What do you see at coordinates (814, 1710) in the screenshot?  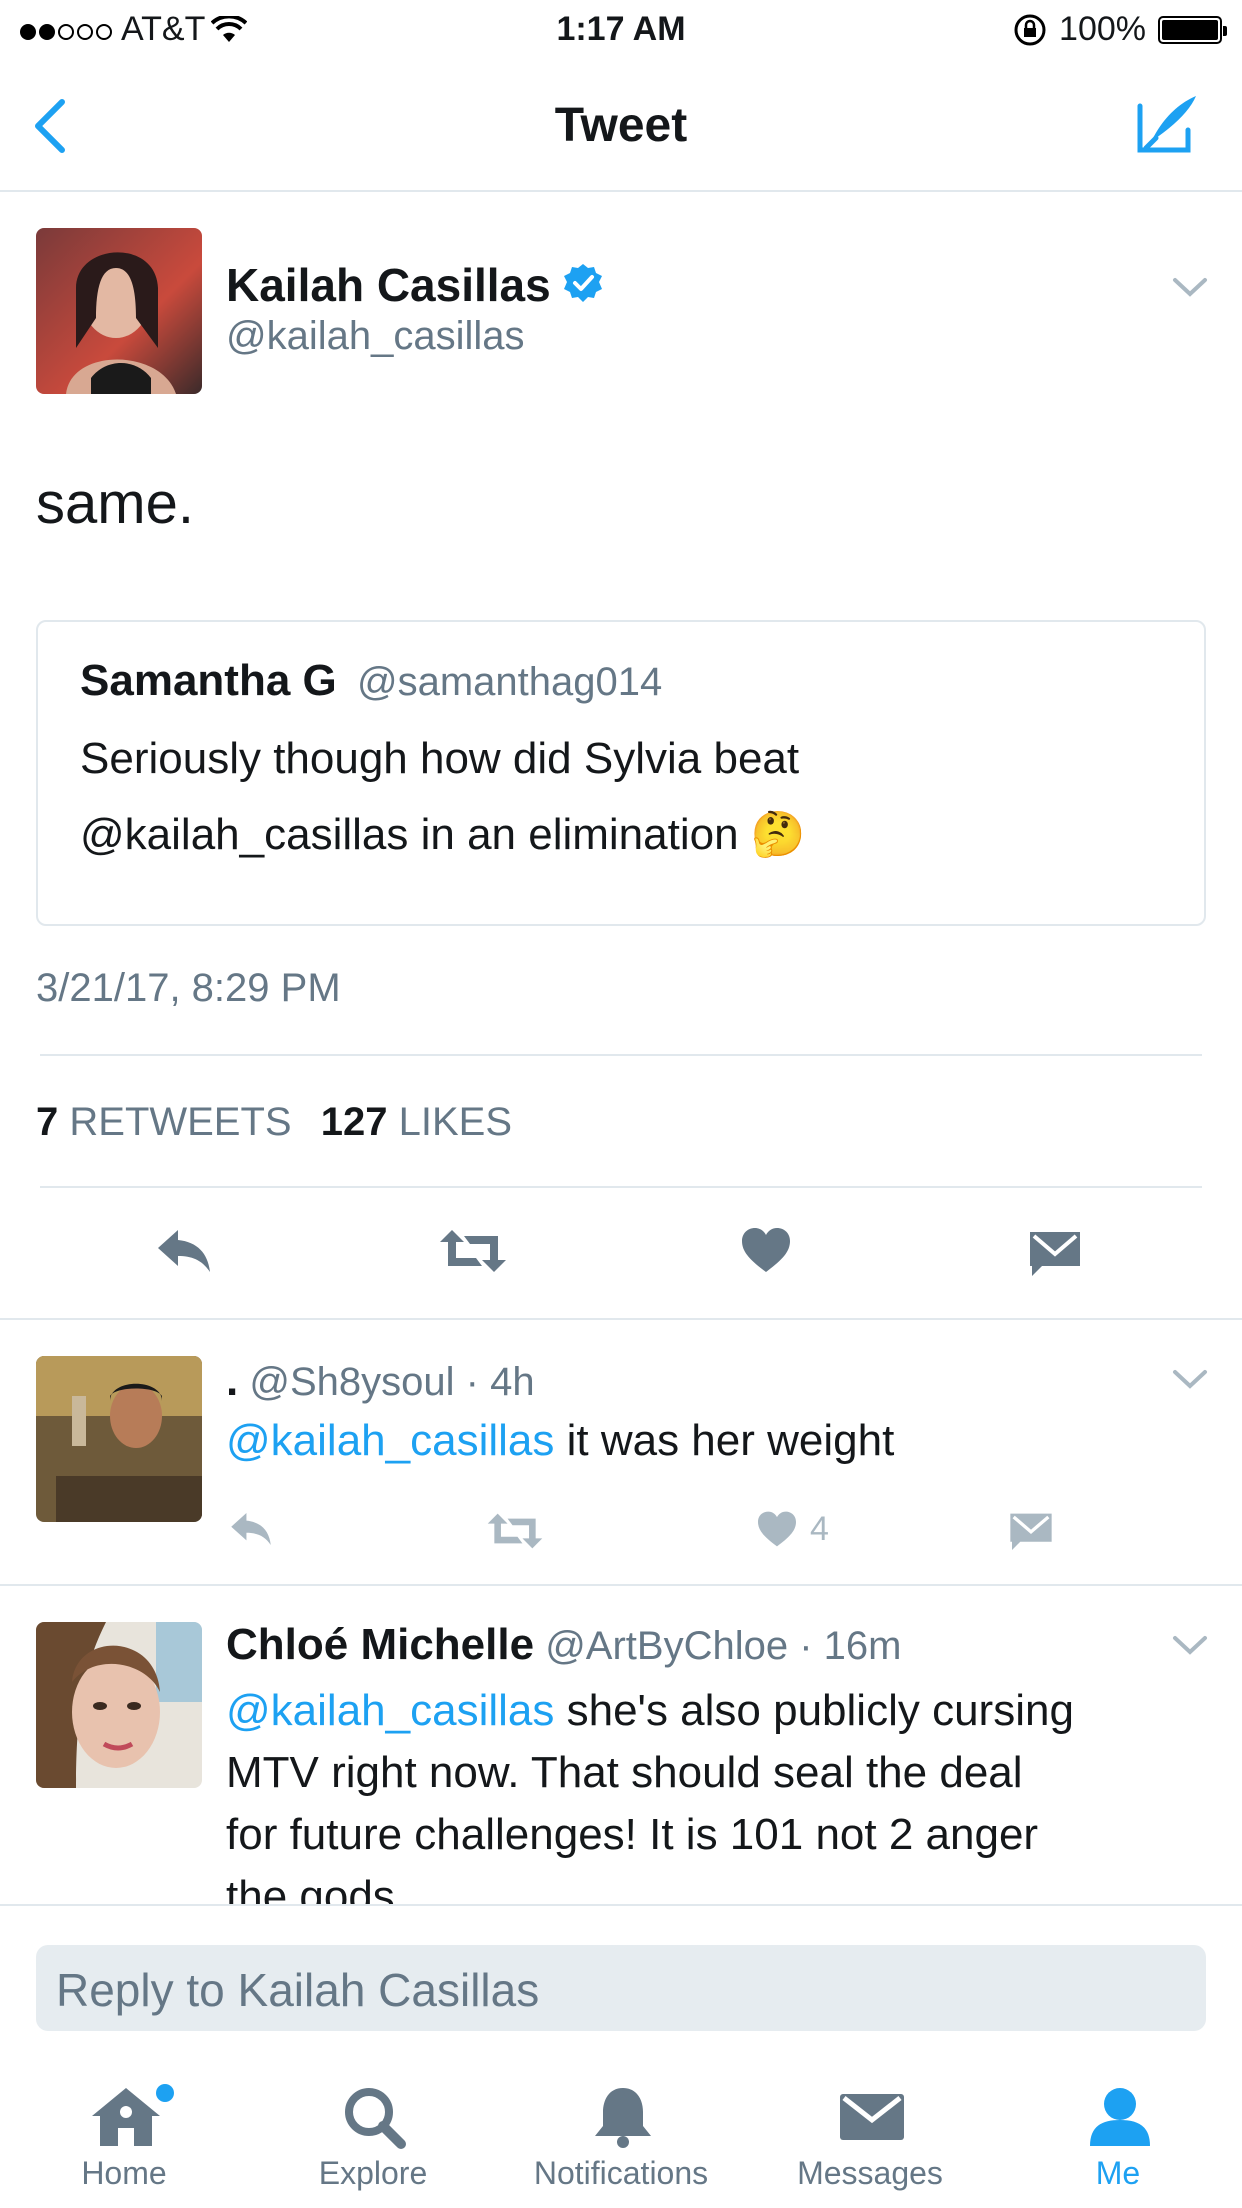 I see `reply-body-line1: she's also publicly cursing` at bounding box center [814, 1710].